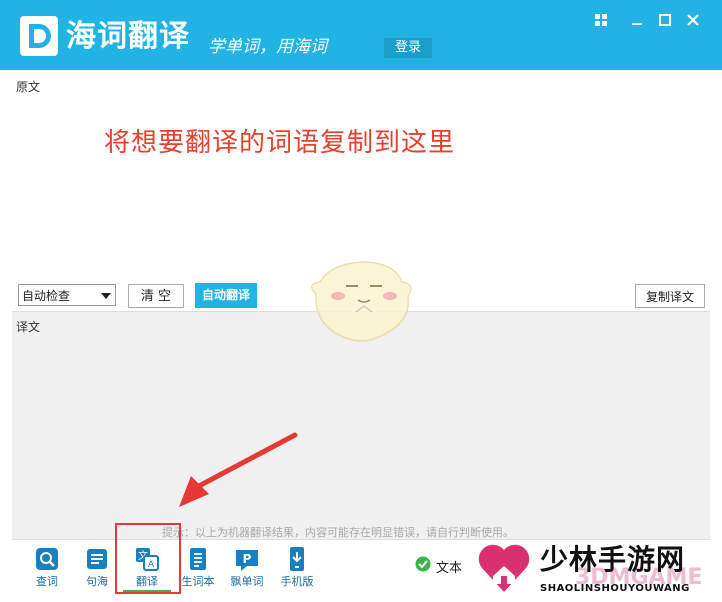 The image size is (722, 602). Describe the element at coordinates (267, 47) in the screenshot. I see `app-slogan: 学单词，用海词` at that location.